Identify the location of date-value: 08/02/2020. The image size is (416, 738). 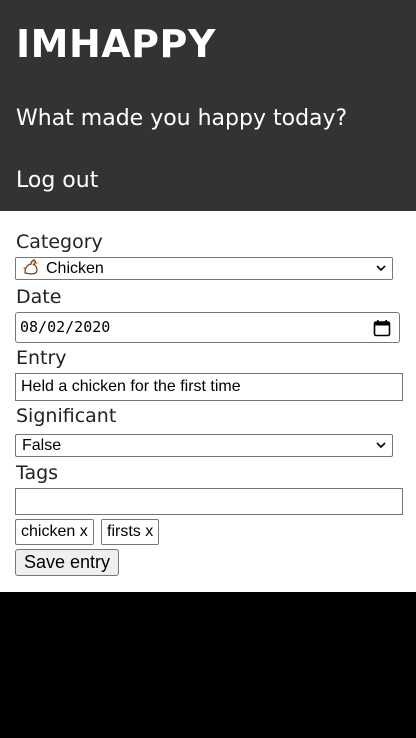
(65, 327).